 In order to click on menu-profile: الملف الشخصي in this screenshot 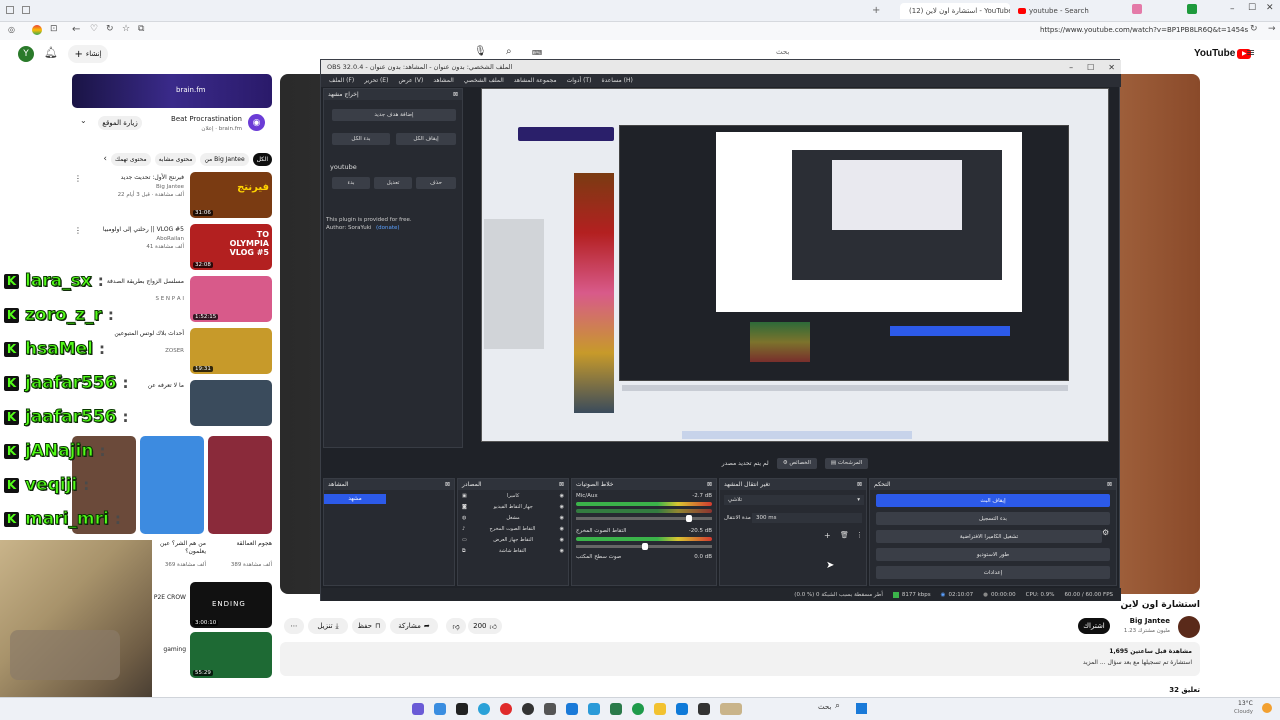, I will do `click(484, 80)`.